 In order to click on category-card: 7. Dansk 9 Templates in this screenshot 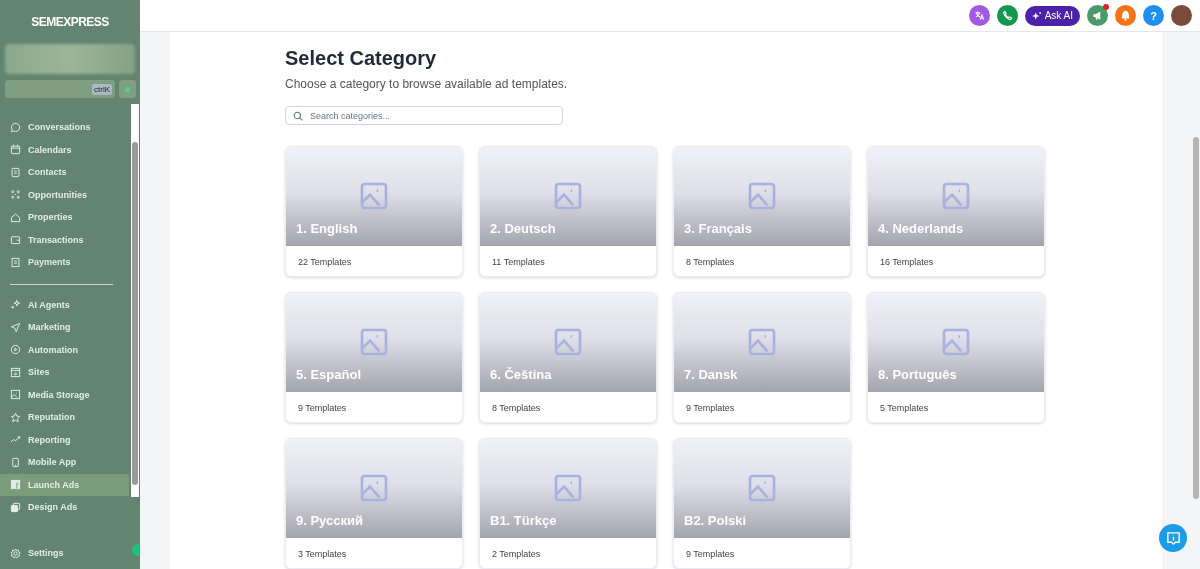, I will do `click(762, 357)`.